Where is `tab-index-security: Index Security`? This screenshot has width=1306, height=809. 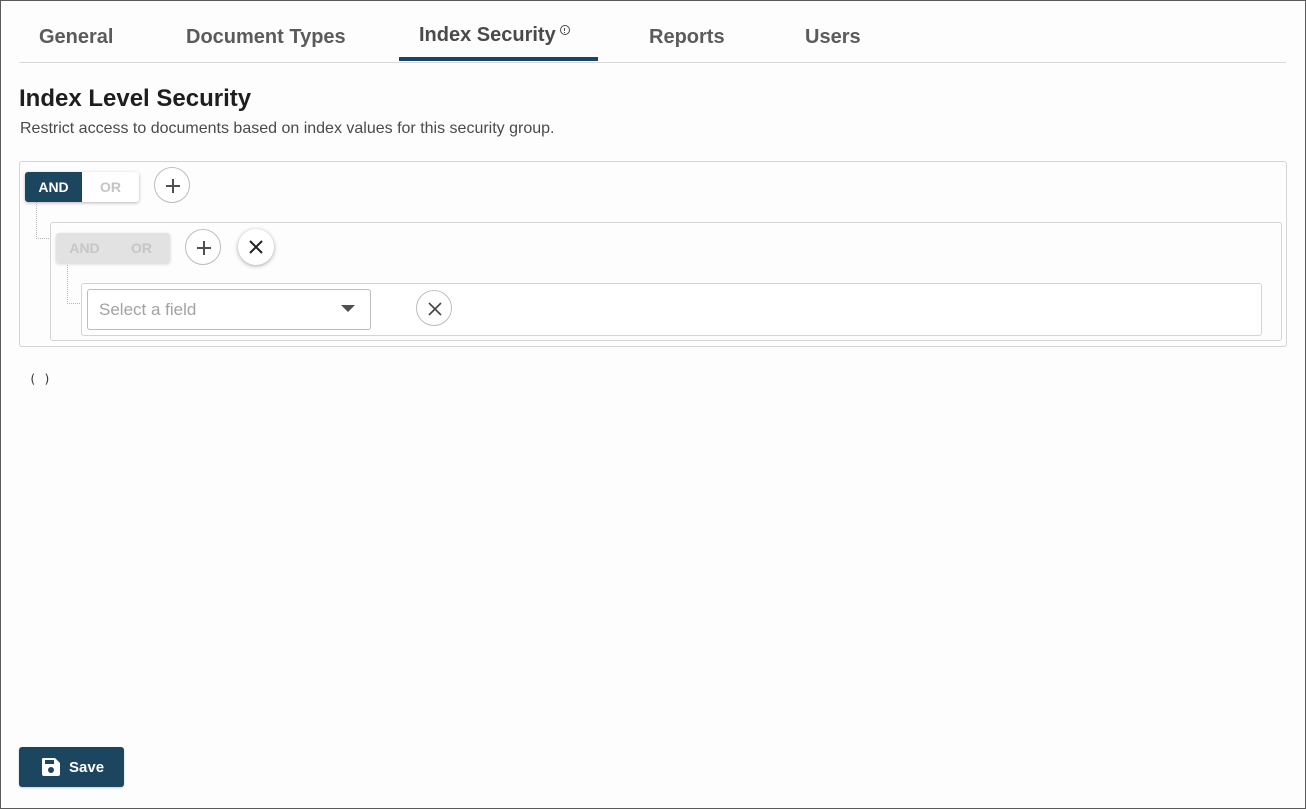 tab-index-security: Index Security is located at coordinates (494, 35).